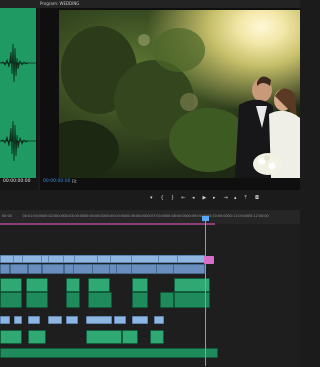 Image resolution: width=320 pixels, height=367 pixels. I want to click on playhead-handle, so click(205, 218).